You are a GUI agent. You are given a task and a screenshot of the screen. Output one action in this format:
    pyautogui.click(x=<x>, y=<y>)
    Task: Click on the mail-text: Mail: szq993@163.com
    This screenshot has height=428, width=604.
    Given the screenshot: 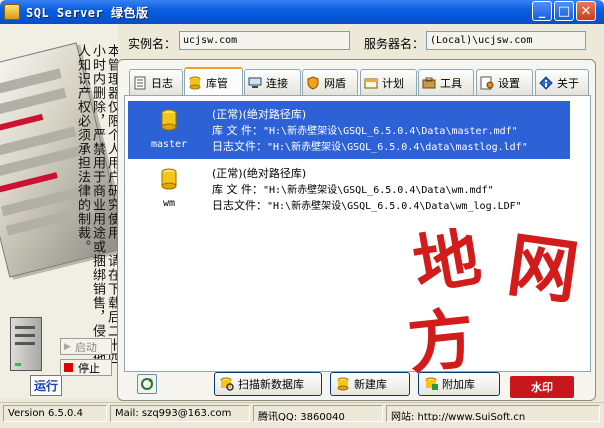 What is the action you would take?
    pyautogui.click(x=180, y=413)
    